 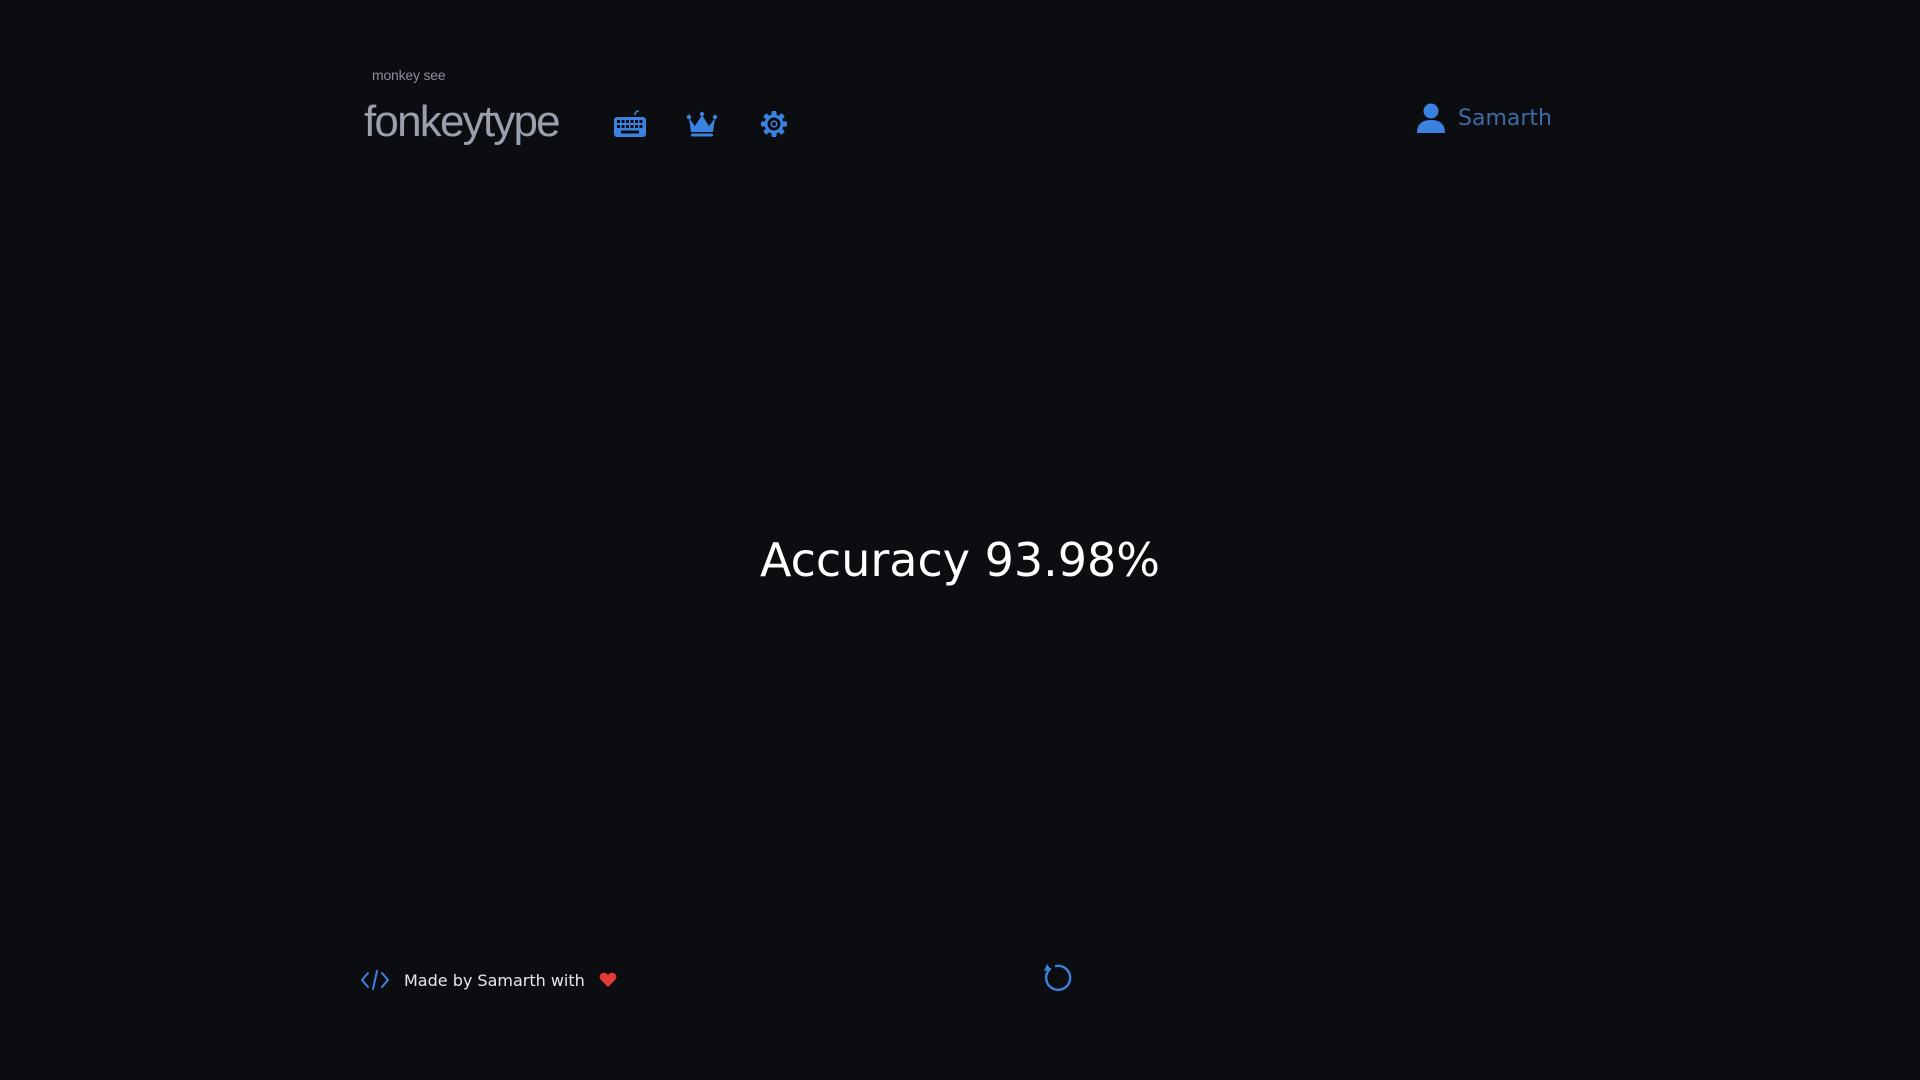 I want to click on tagline: monkey see, so click(x=409, y=75).